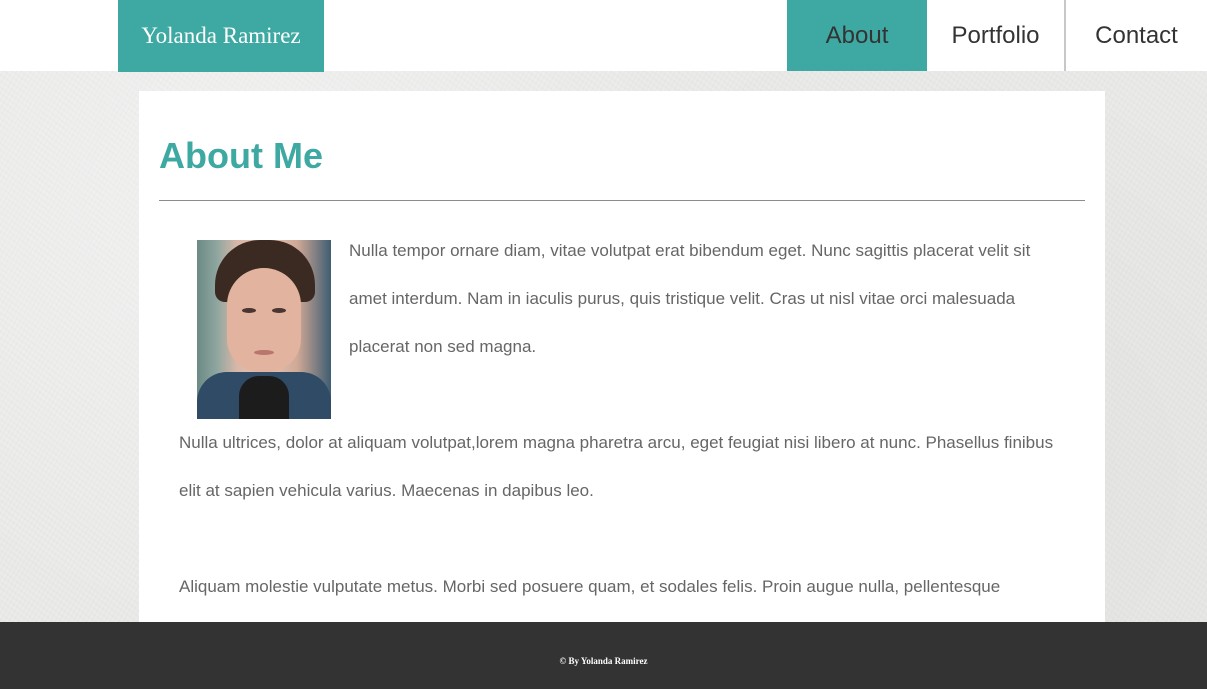 The image size is (1207, 689). I want to click on nav-item-about: About, so click(857, 35).